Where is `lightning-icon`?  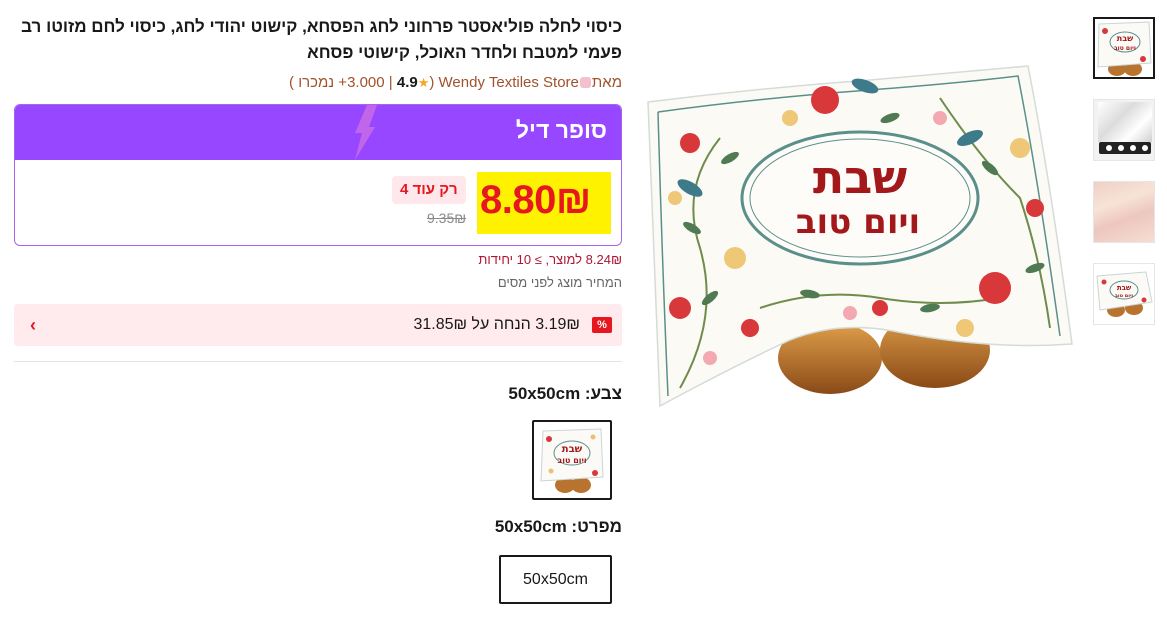 lightning-icon is located at coordinates (366, 132).